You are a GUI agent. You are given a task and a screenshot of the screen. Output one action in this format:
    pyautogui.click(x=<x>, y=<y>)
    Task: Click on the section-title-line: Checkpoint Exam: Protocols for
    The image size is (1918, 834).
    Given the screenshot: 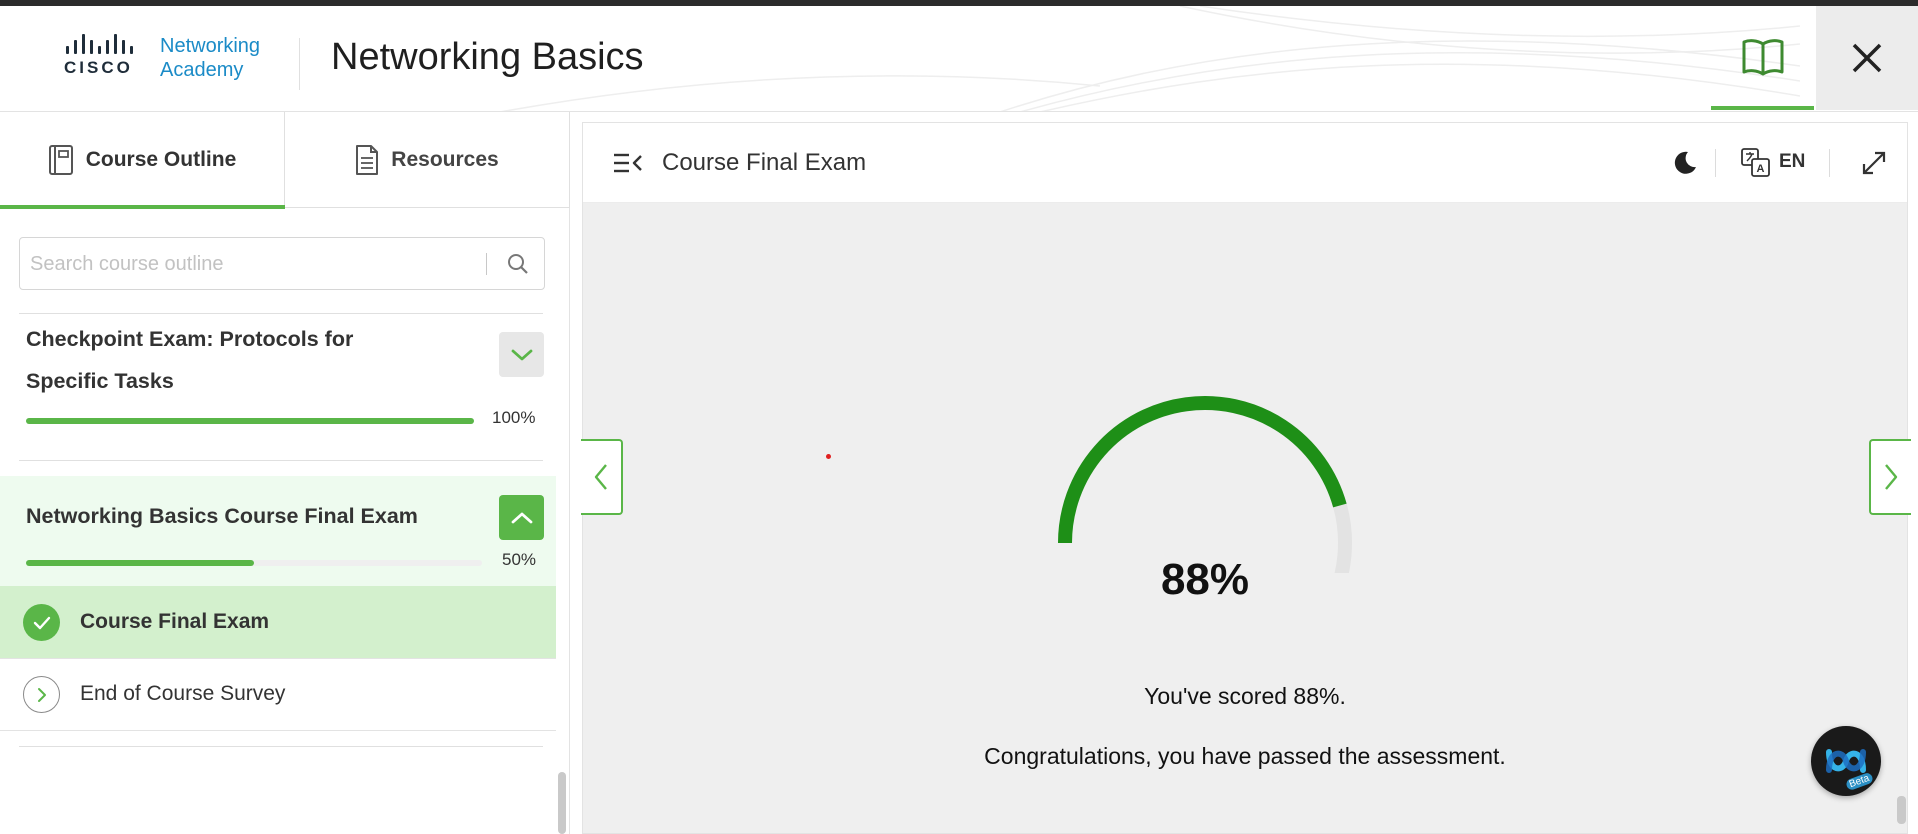 What is the action you would take?
    pyautogui.click(x=190, y=339)
    